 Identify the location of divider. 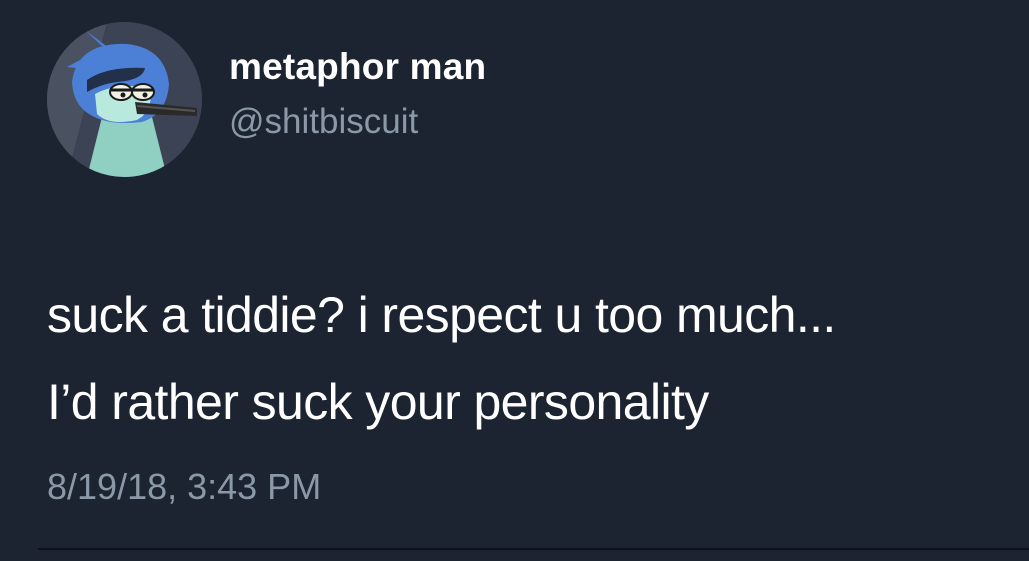
(533, 549).